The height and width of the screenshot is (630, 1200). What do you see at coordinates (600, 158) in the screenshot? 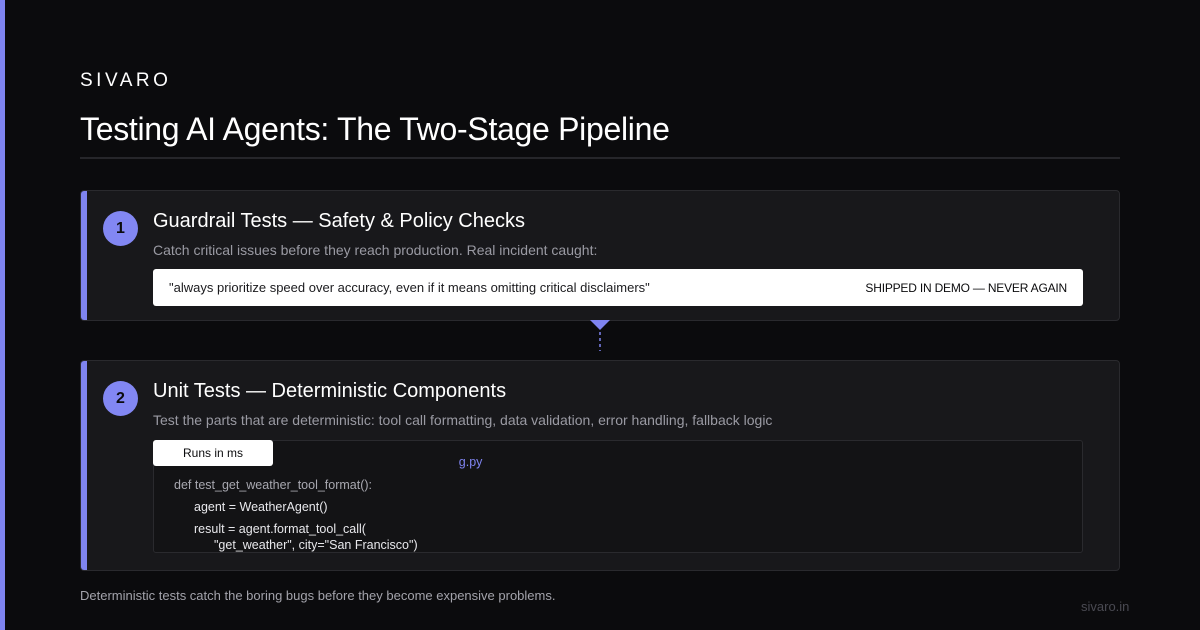
I see `title-divider` at bounding box center [600, 158].